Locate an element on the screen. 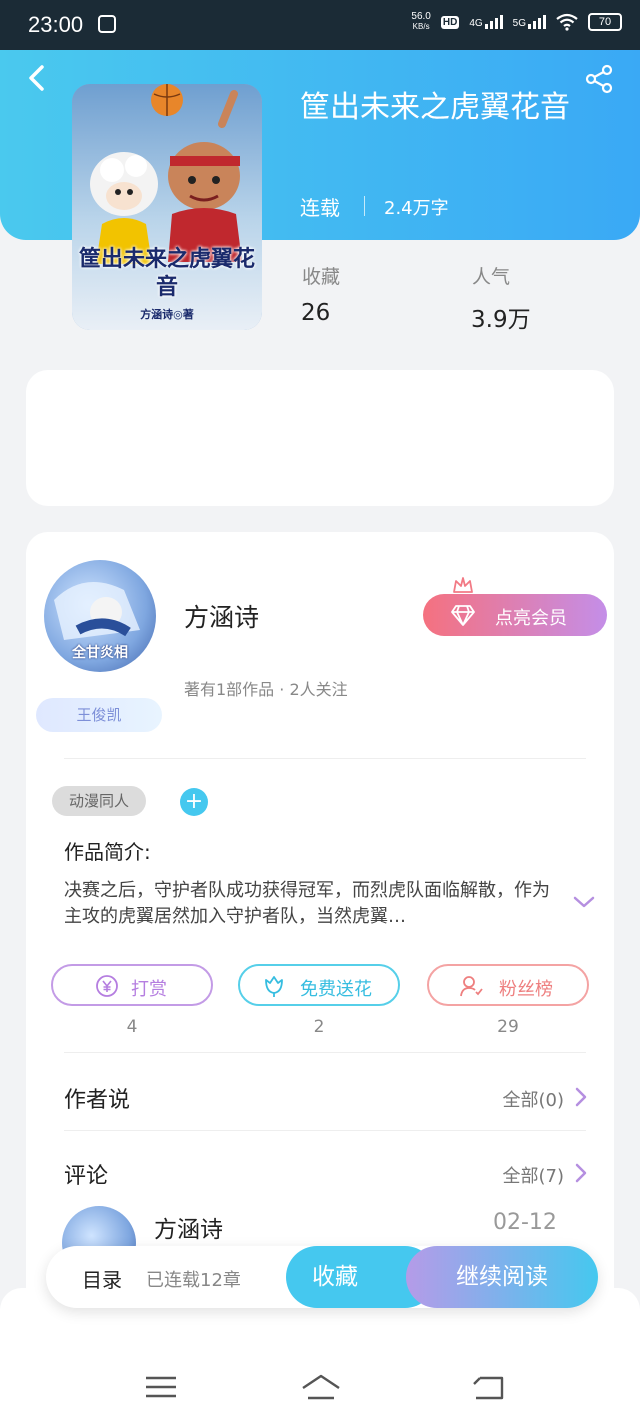 This screenshot has height=1427, width=640. popularity-value: 3.9万 is located at coordinates (501, 320).